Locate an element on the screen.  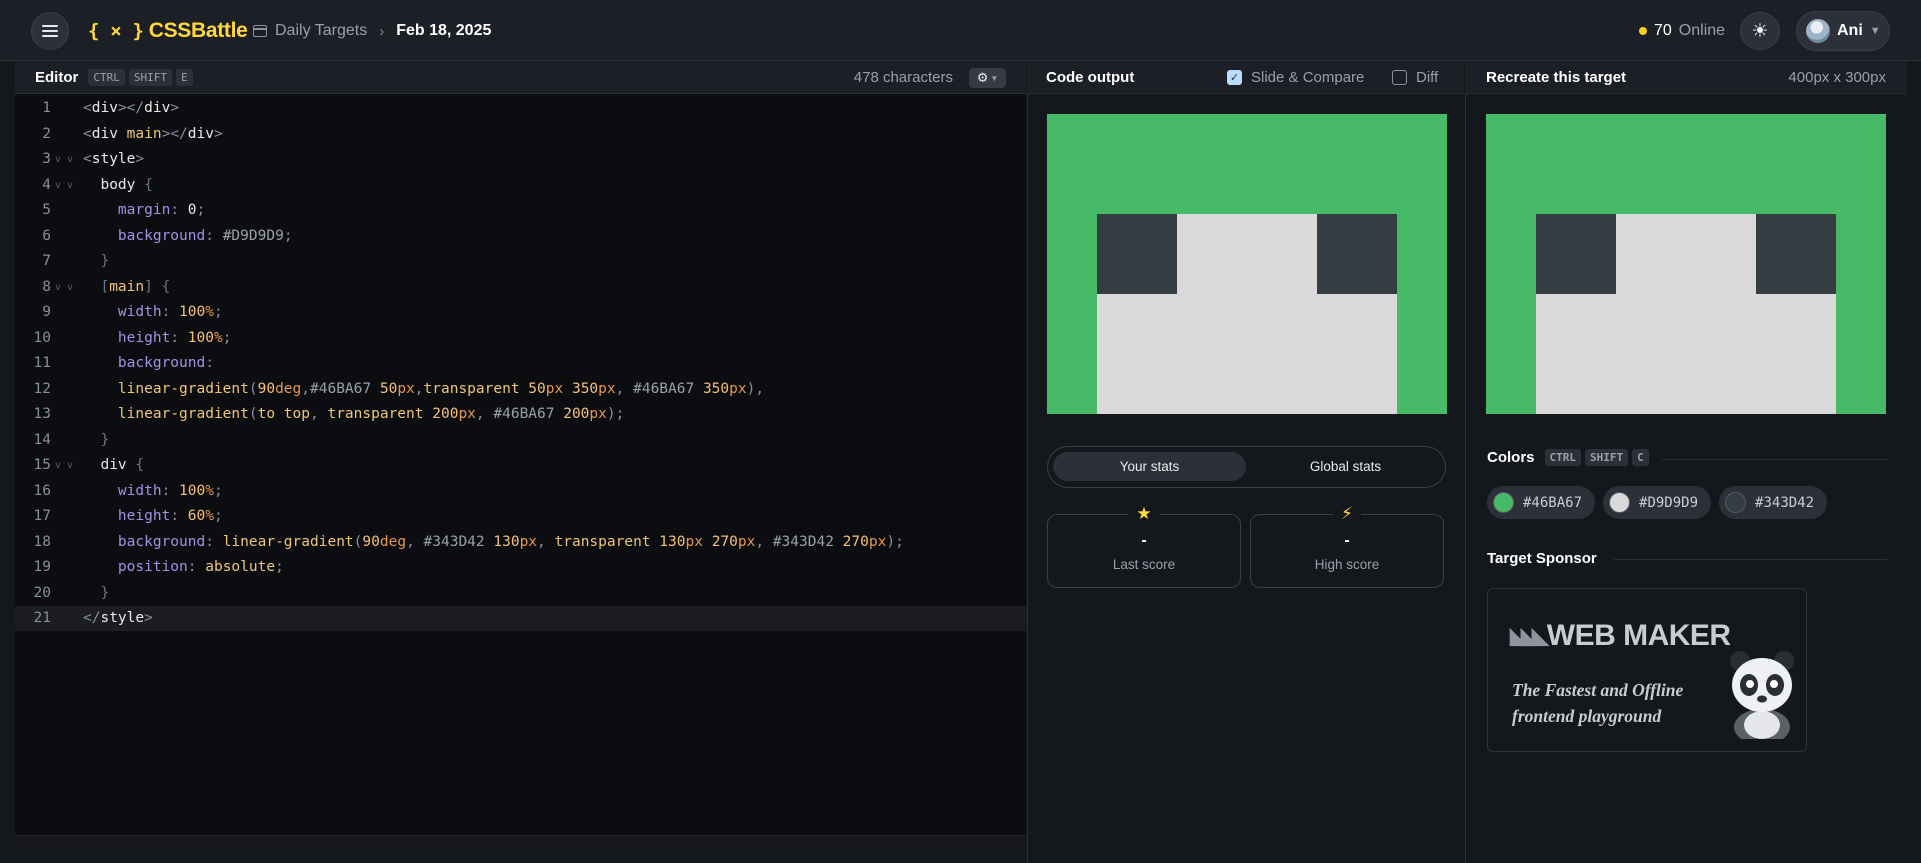
user-menu-button: Ani ▼ is located at coordinates (1843, 31).